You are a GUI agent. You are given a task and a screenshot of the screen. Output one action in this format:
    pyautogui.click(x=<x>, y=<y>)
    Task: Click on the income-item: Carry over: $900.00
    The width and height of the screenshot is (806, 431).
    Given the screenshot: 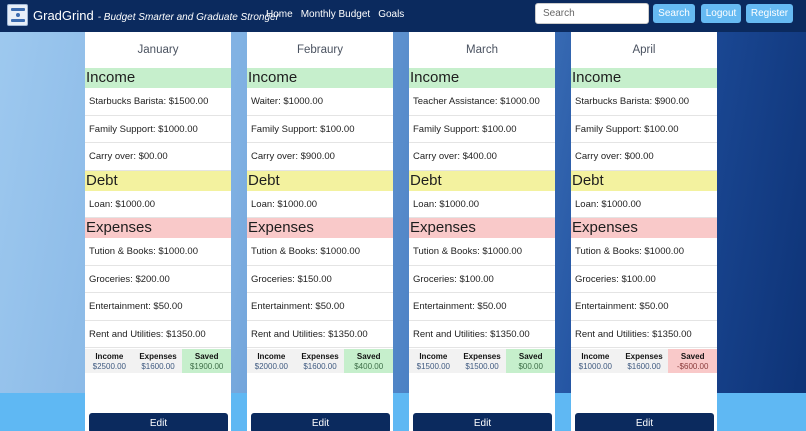 What is the action you would take?
    pyautogui.click(x=320, y=157)
    